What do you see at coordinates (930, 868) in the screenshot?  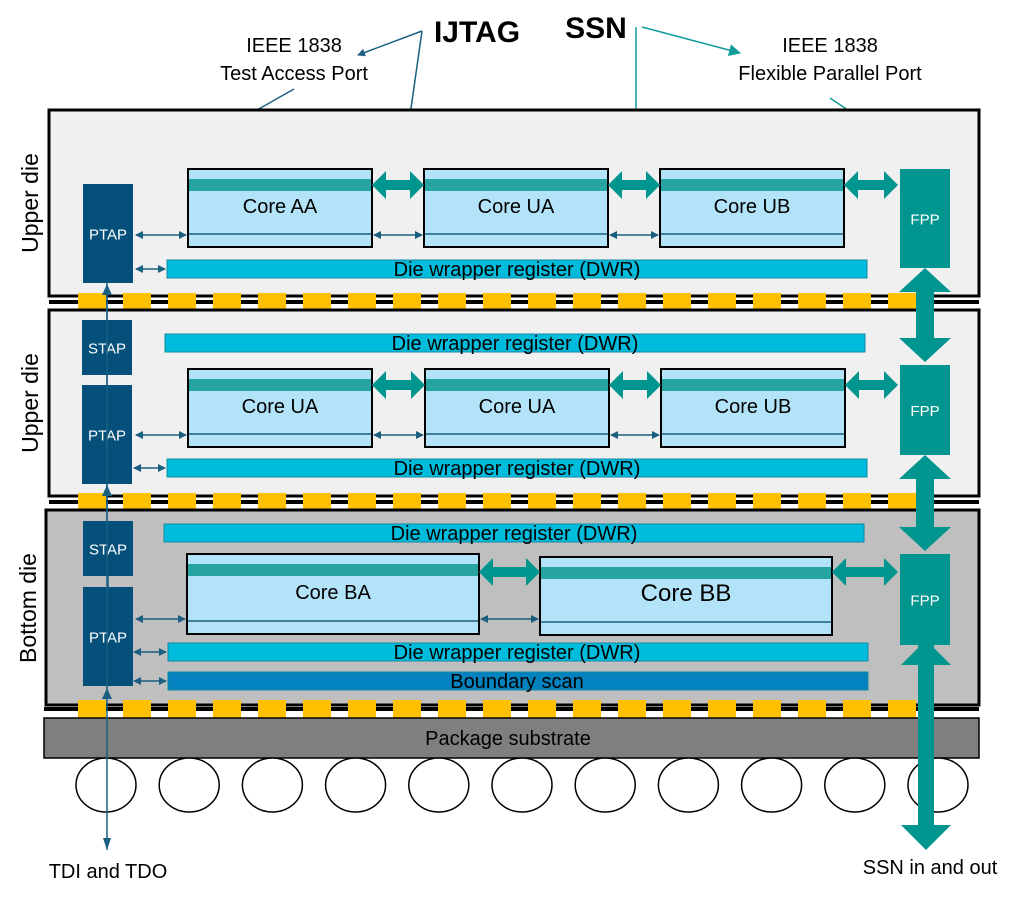 I see `ssn-io-label: SSN in and out` at bounding box center [930, 868].